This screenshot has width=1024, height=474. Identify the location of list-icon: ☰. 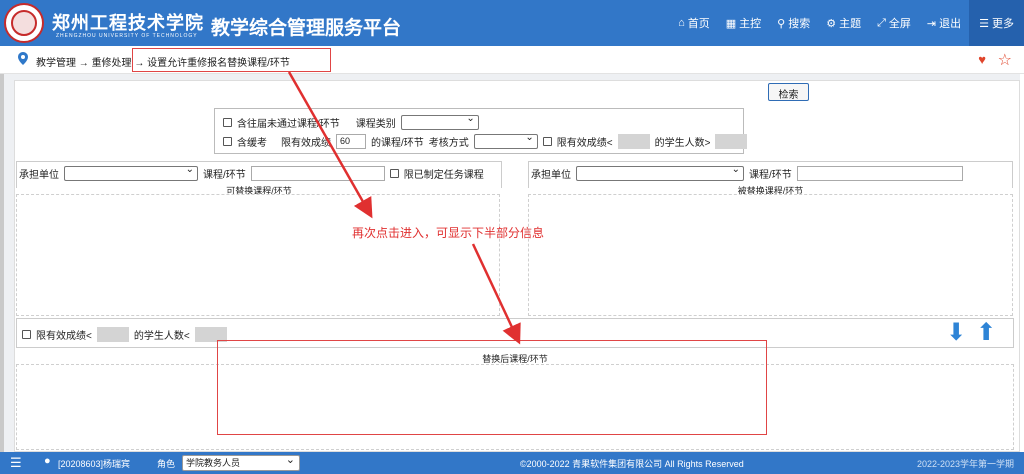
(16, 463).